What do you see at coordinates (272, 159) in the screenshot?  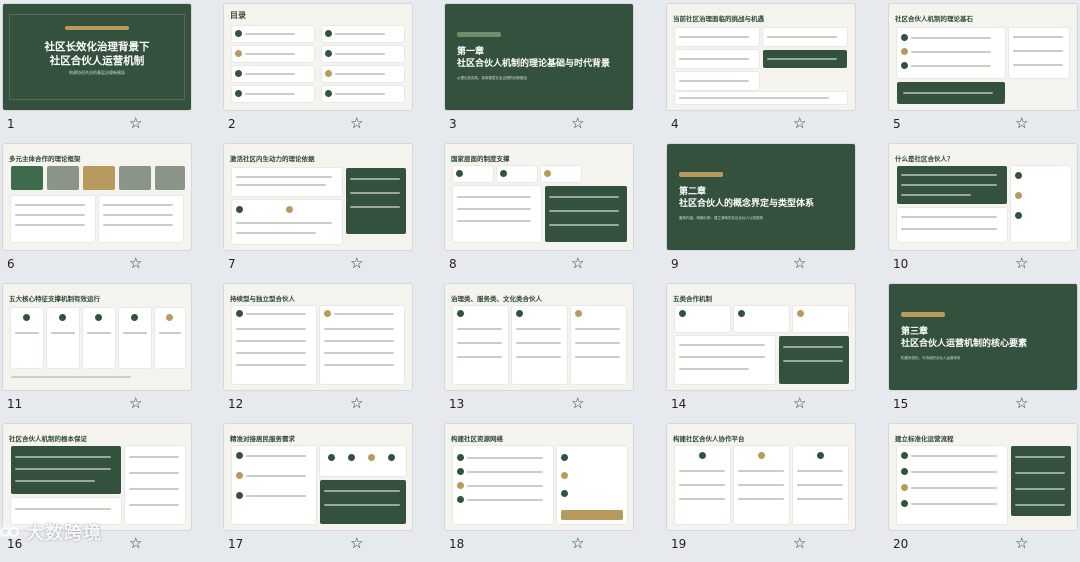 I see `slide-title: 激活社区内生动力的理论依据` at bounding box center [272, 159].